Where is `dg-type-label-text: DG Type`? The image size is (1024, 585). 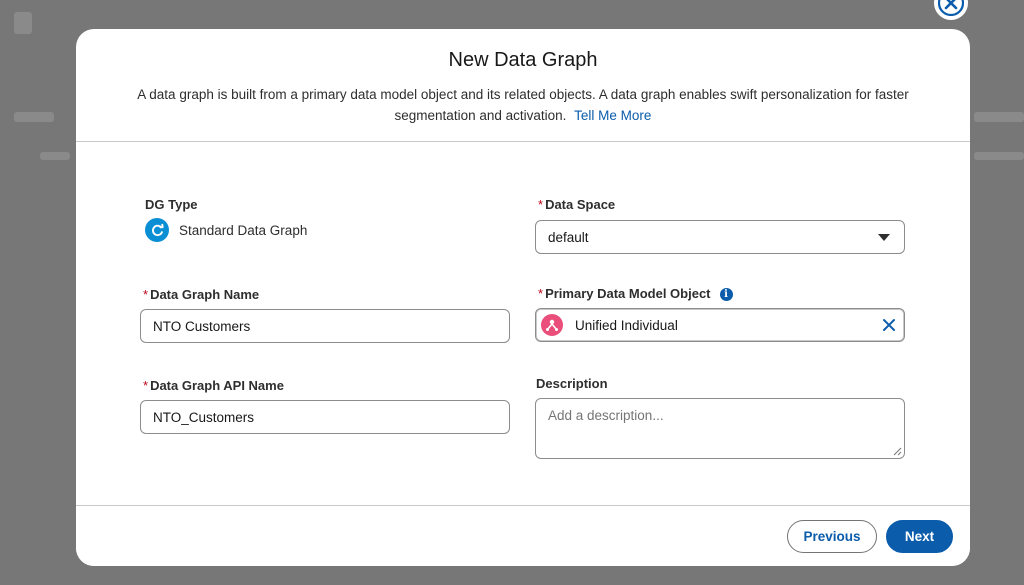
dg-type-label-text: DG Type is located at coordinates (171, 204).